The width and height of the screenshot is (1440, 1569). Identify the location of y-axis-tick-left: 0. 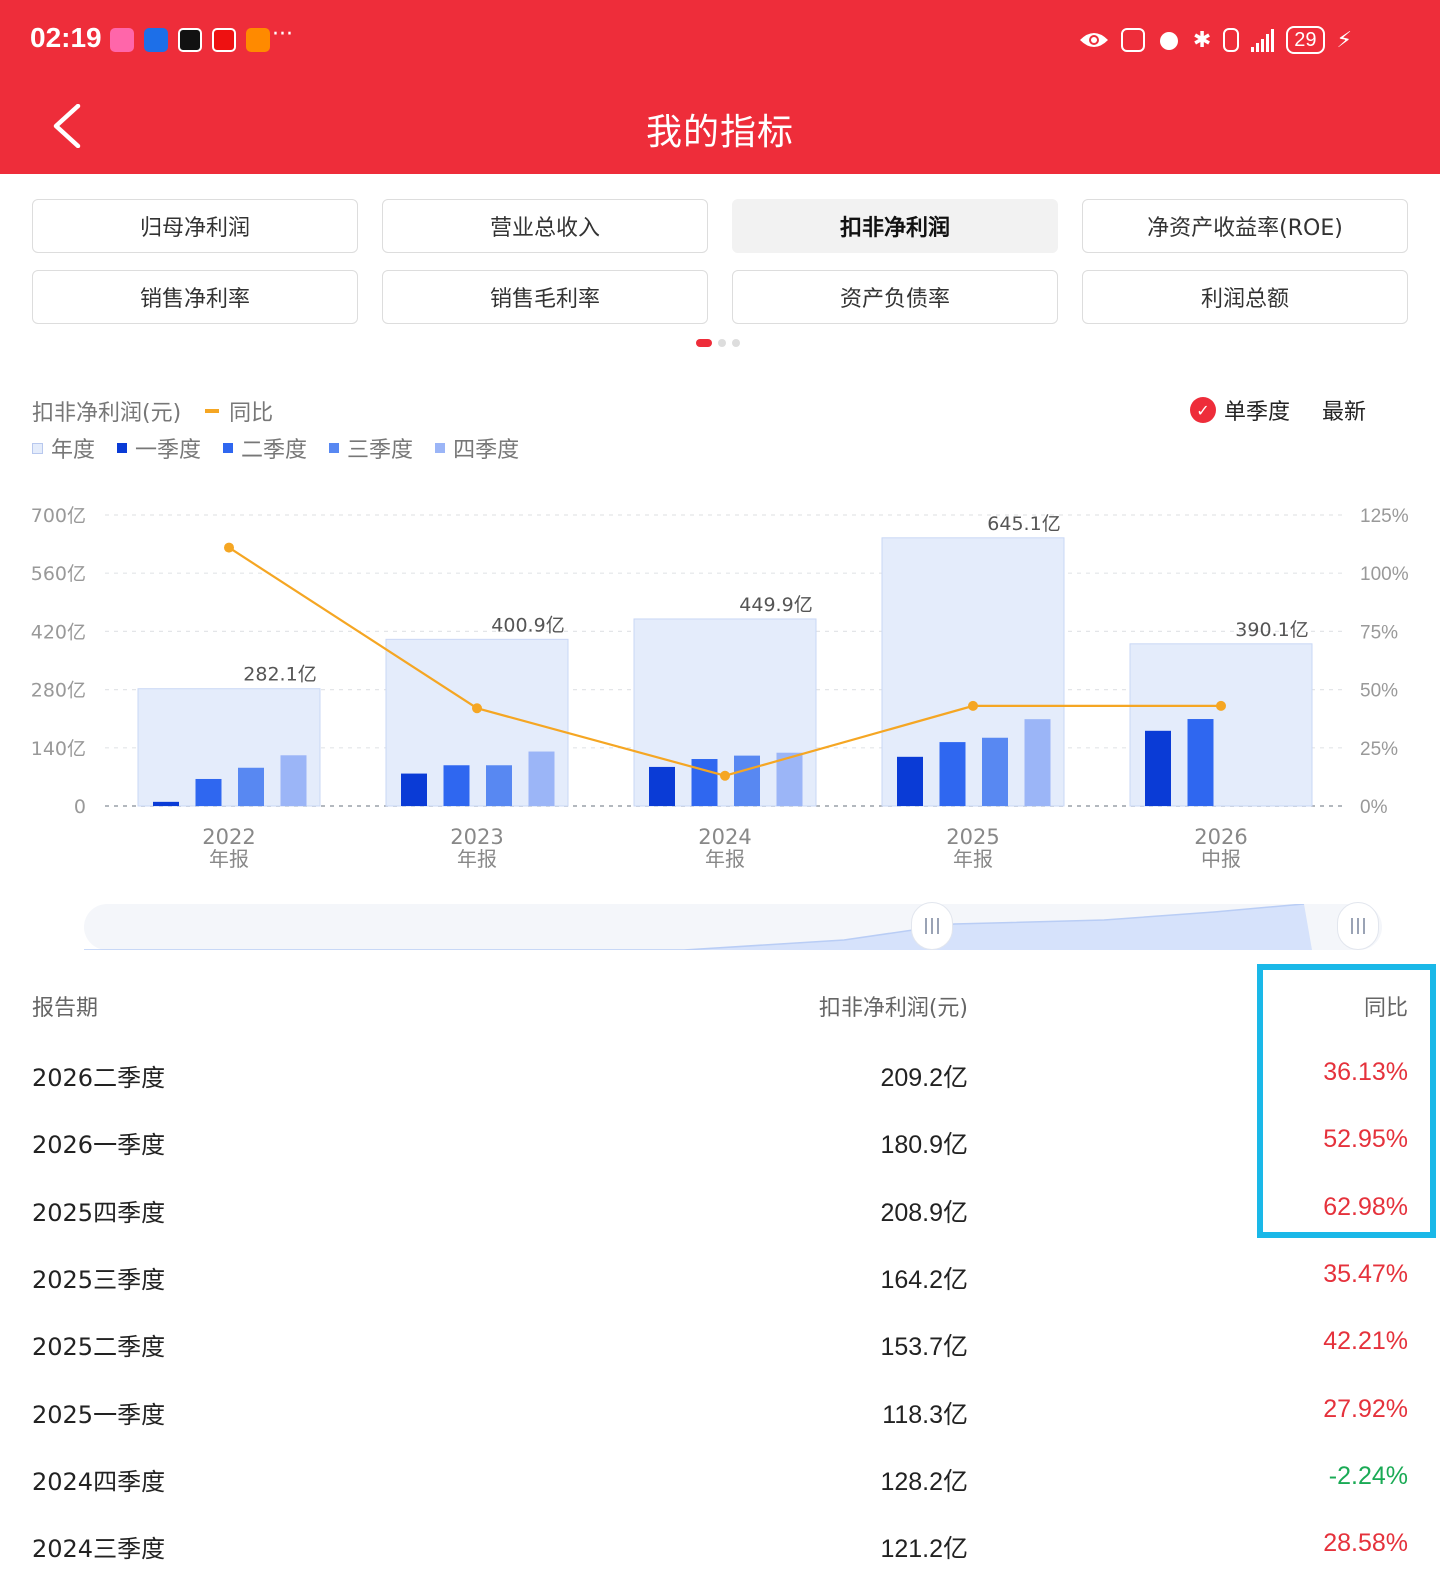
(80, 807).